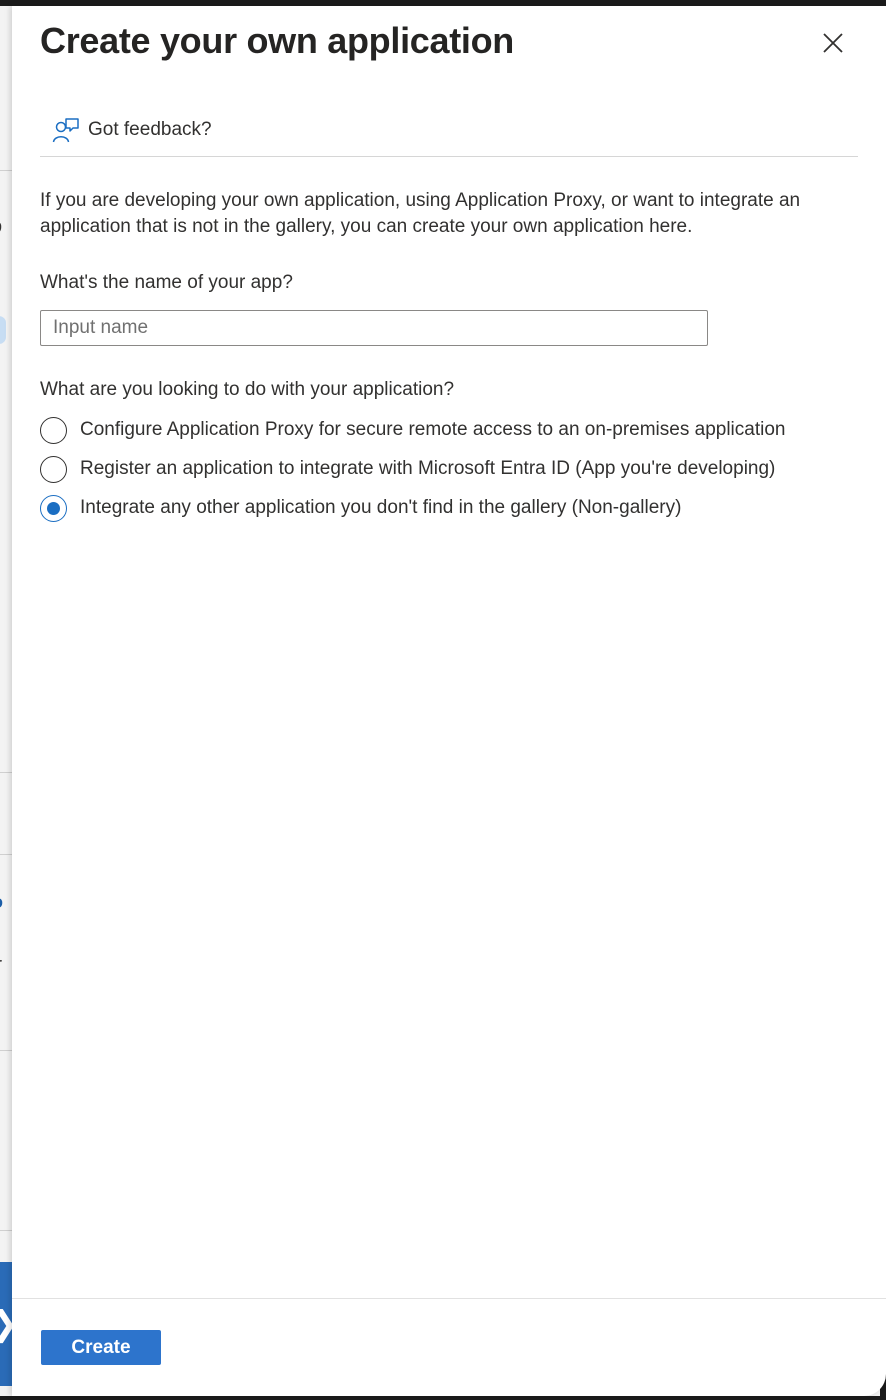  Describe the element at coordinates (1, 226) in the screenshot. I see `background-text-fragment: p` at that location.